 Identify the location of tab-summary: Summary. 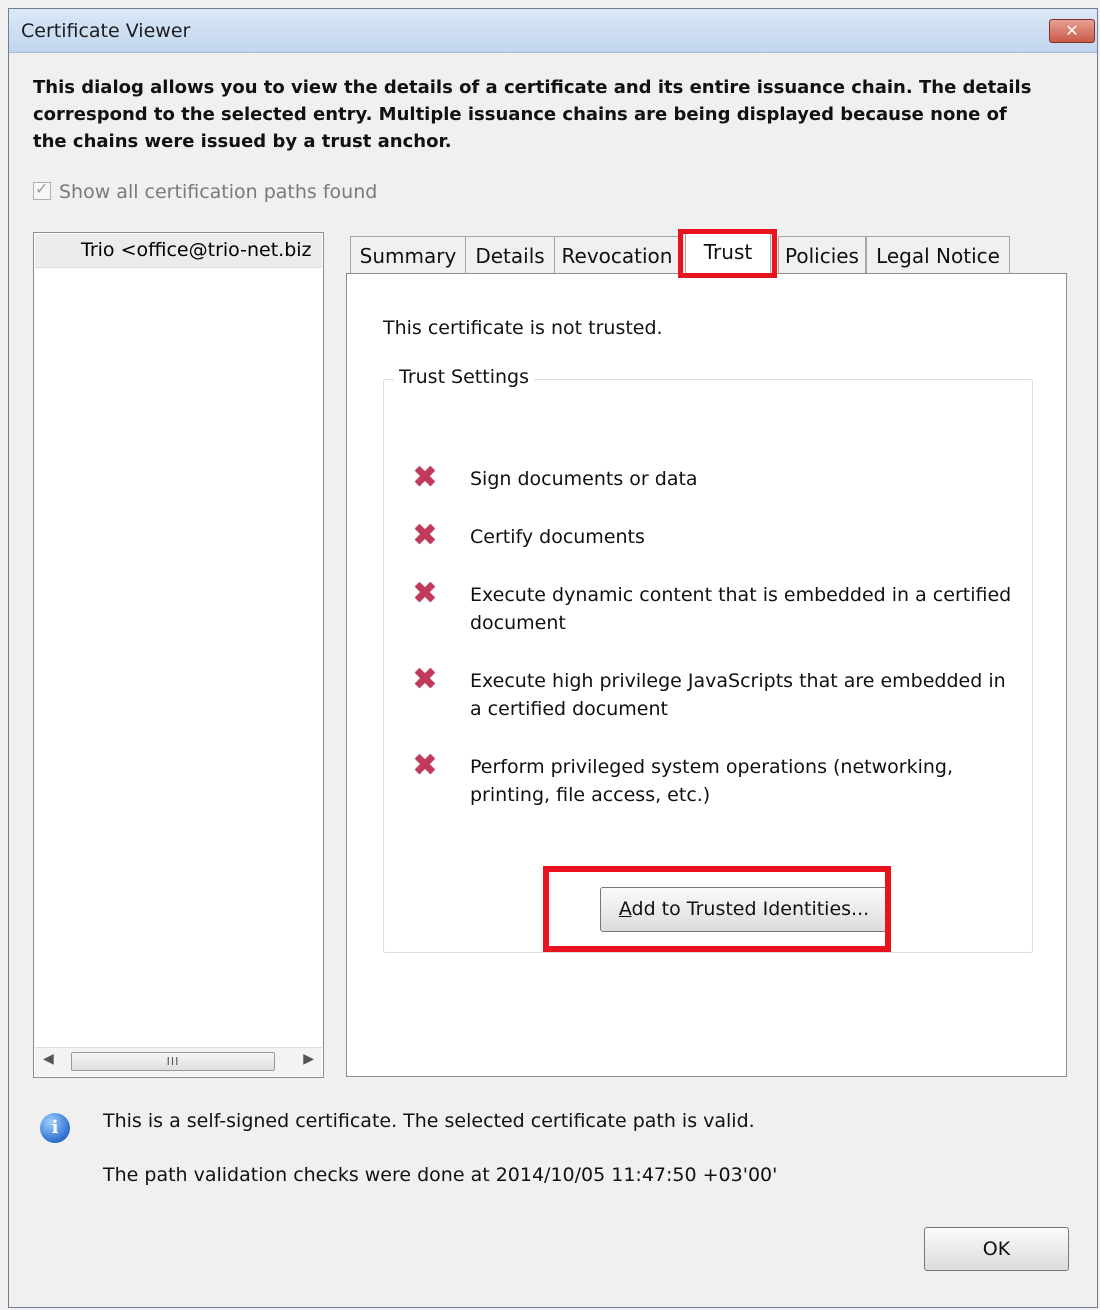
(408, 255).